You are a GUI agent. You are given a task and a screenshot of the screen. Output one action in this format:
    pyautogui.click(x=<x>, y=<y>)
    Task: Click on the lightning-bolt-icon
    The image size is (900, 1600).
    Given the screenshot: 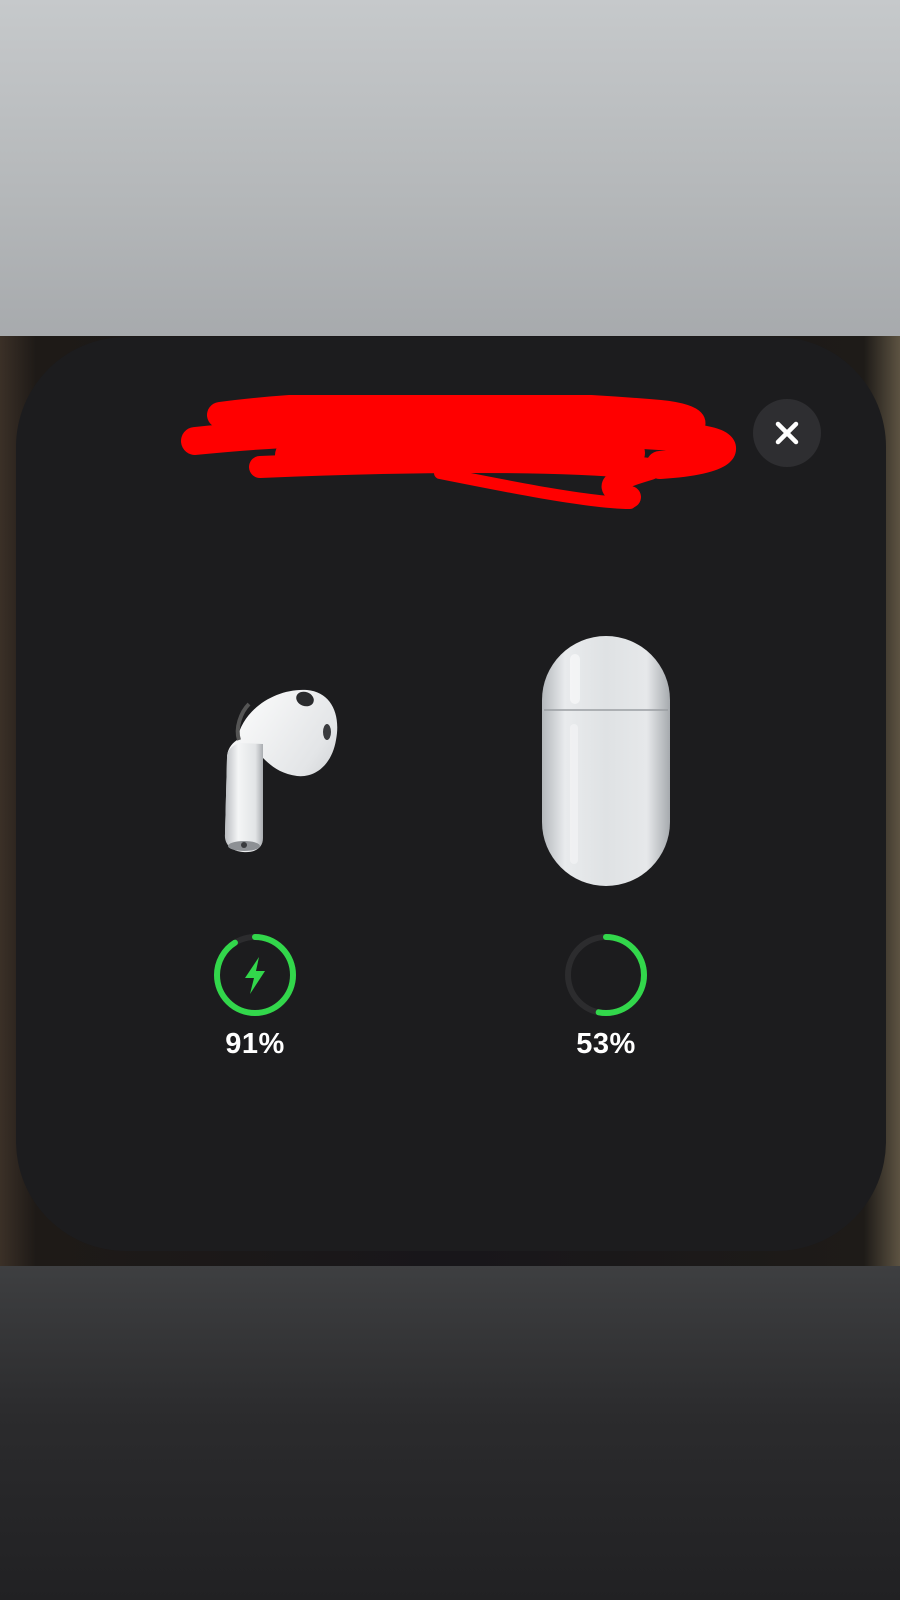 What is the action you would take?
    pyautogui.click(x=255, y=975)
    